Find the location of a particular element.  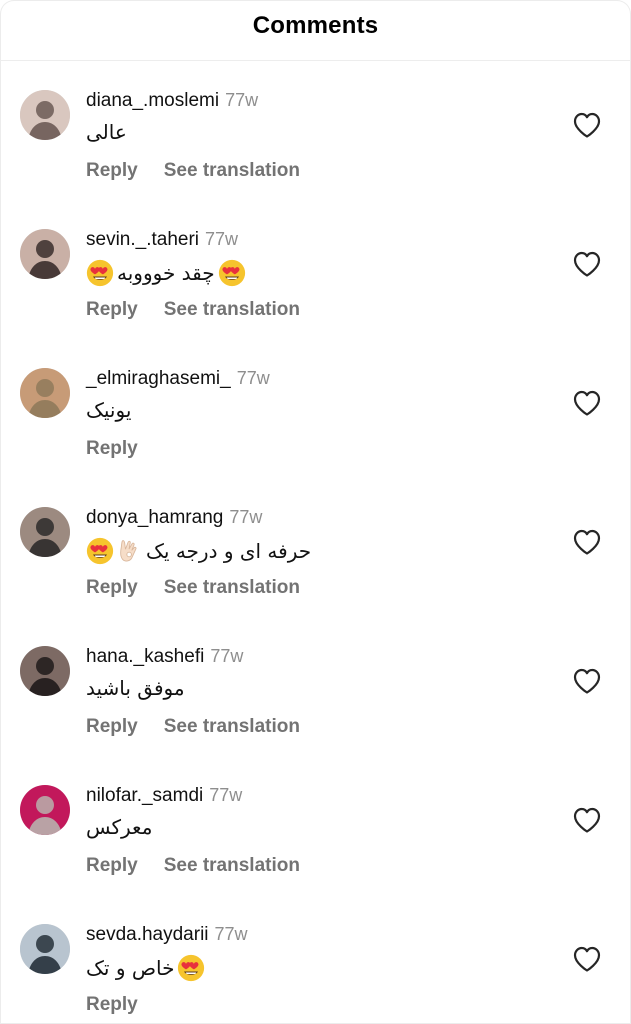

comment-body: موفق باشید is located at coordinates (135, 688).